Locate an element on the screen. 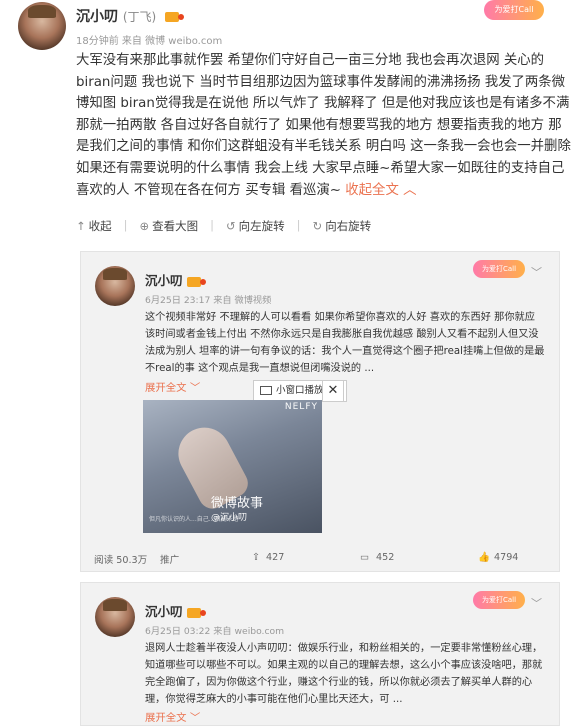  collapse-button: ↑ 收起 is located at coordinates (94, 226).